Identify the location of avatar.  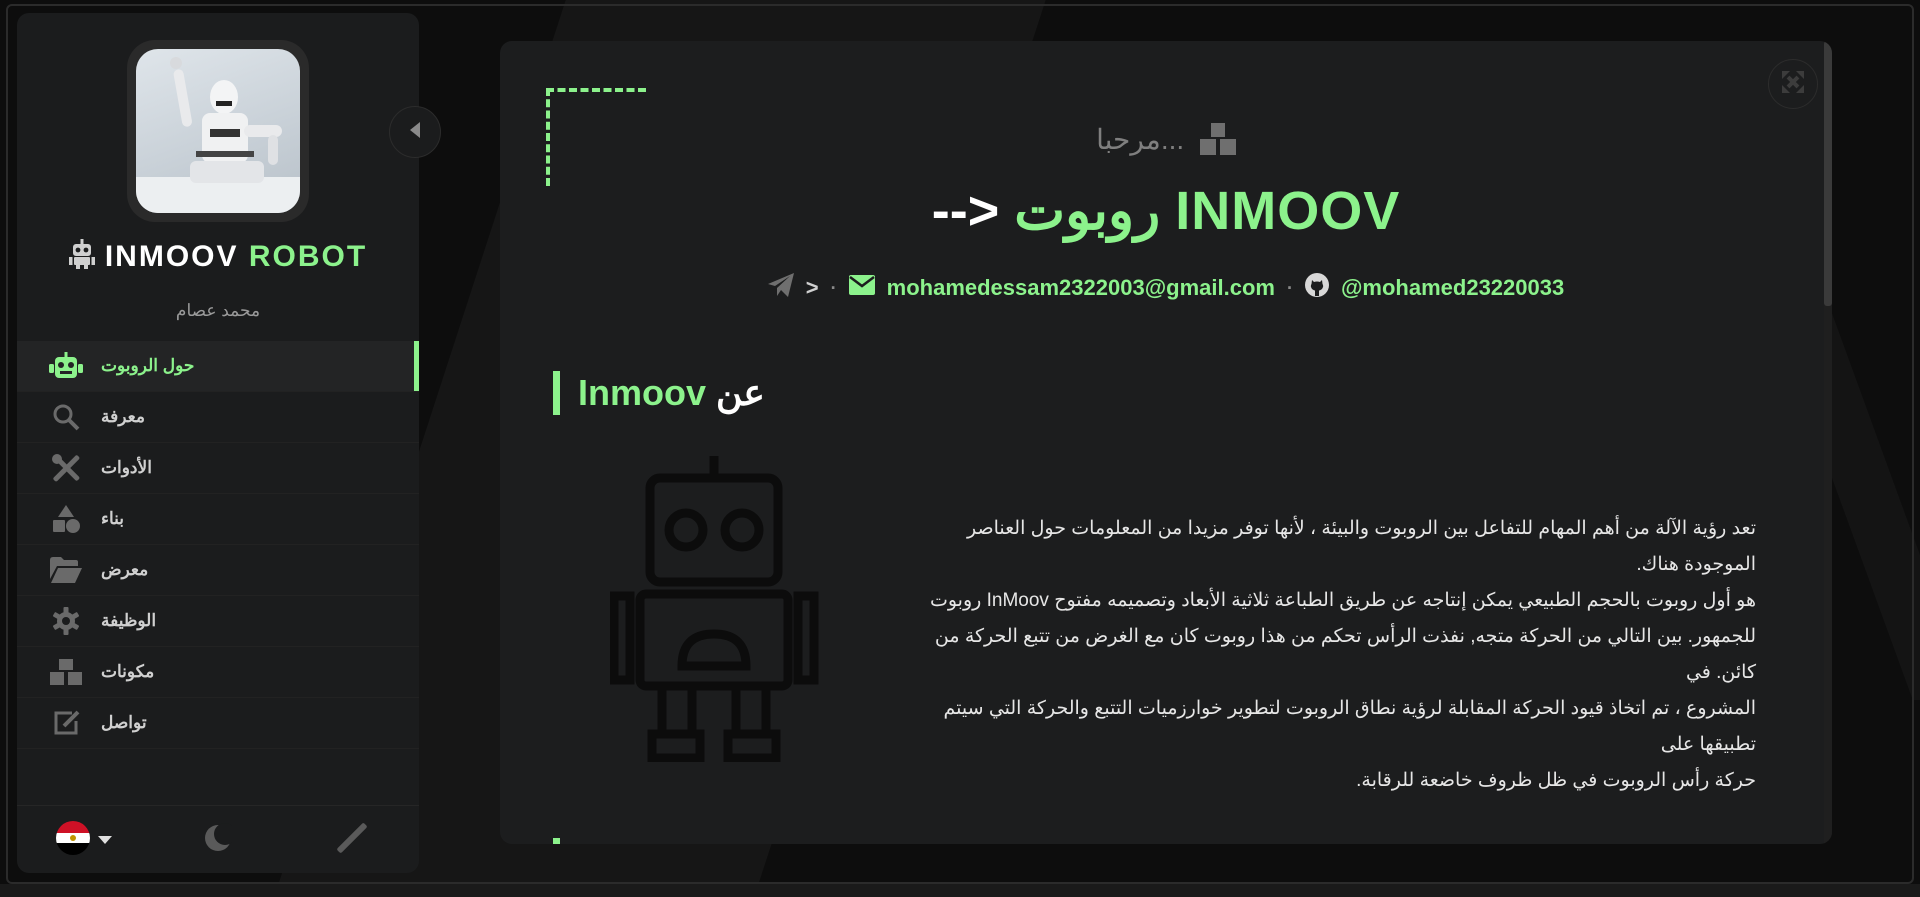
(218, 131).